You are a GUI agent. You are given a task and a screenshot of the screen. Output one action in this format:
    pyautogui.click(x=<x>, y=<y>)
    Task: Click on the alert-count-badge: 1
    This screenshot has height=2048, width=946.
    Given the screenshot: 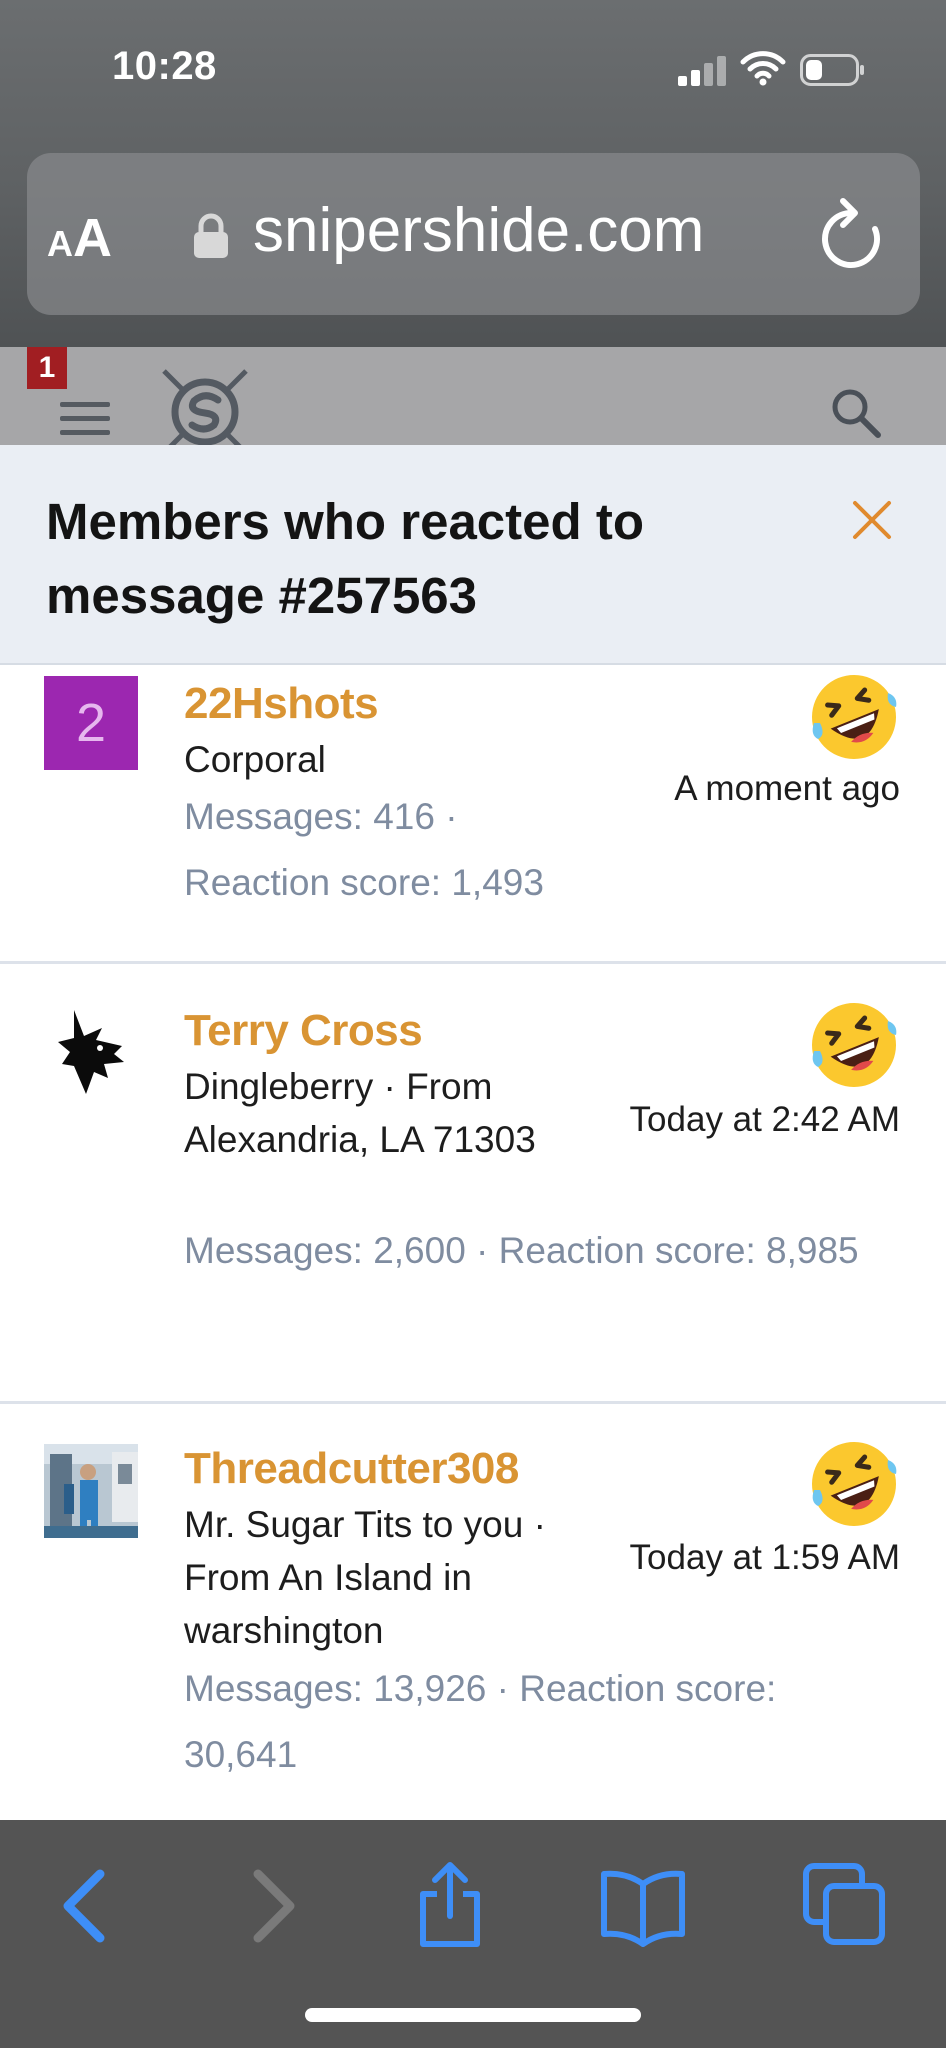 What is the action you would take?
    pyautogui.click(x=47, y=368)
    